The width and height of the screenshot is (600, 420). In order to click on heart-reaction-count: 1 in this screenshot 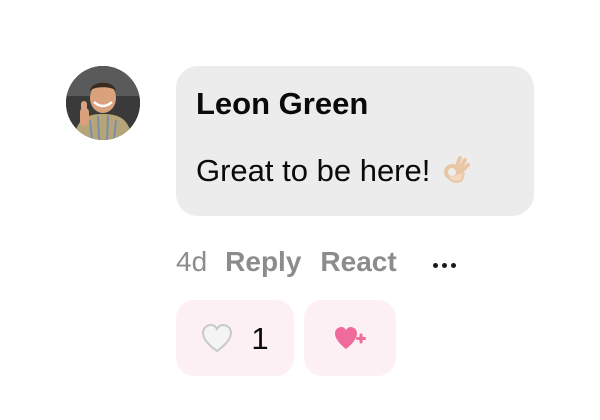, I will do `click(260, 338)`.